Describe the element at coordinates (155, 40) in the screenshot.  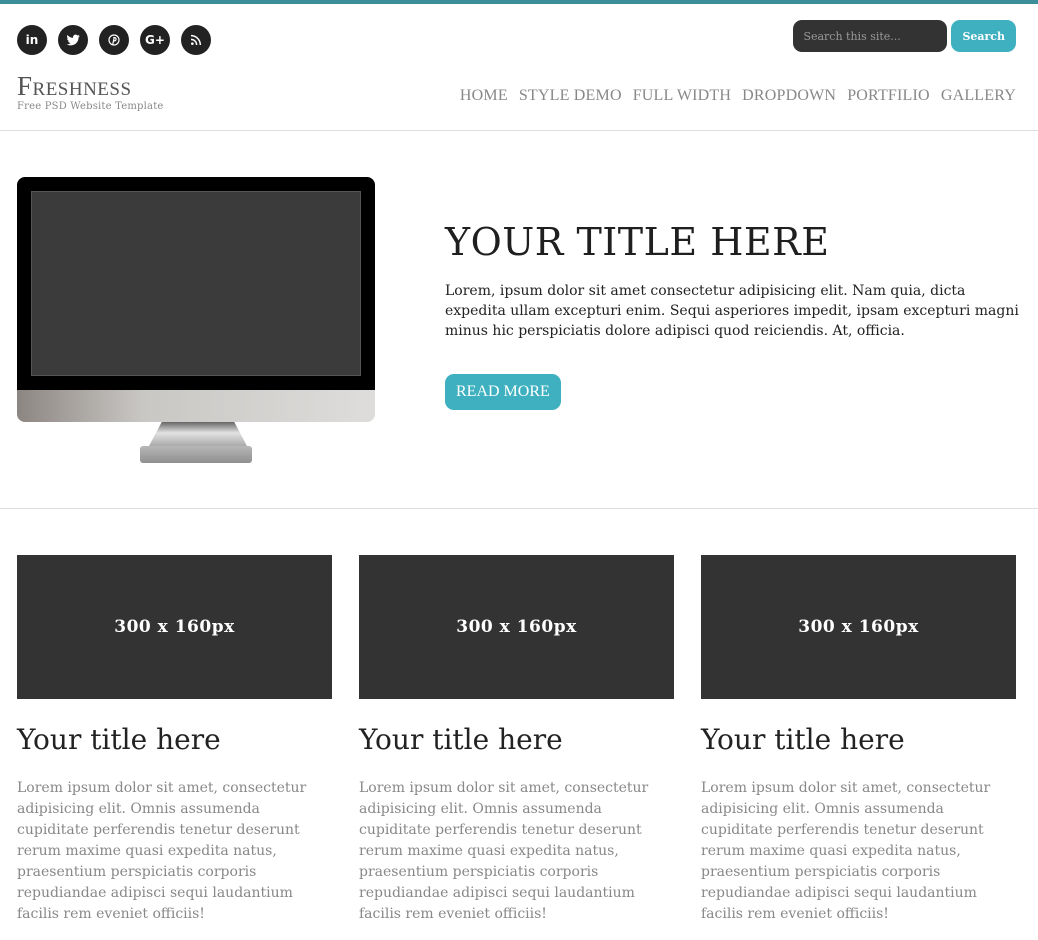
I see `google-plus-icon: G+` at that location.